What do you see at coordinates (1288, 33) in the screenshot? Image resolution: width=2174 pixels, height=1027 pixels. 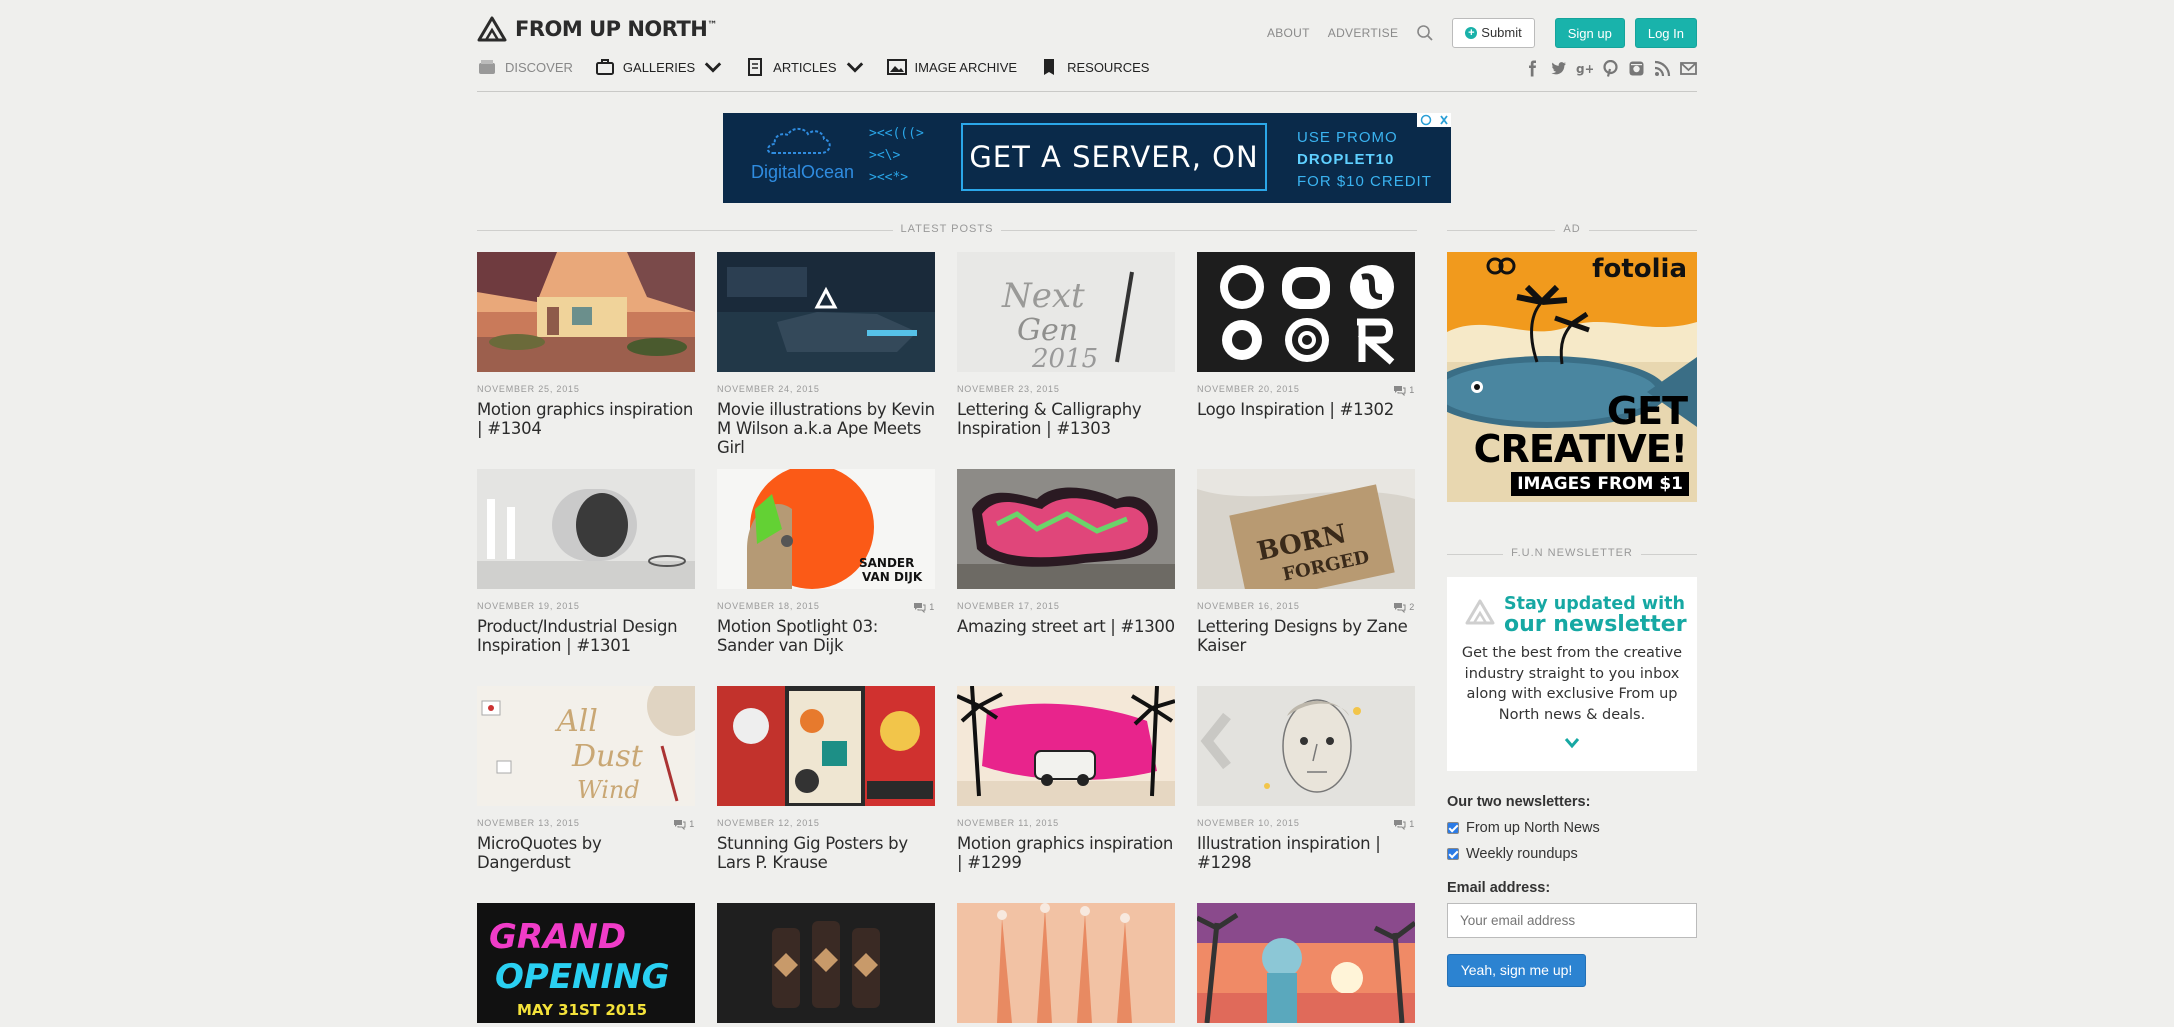 I see `about-link: ABOUT` at bounding box center [1288, 33].